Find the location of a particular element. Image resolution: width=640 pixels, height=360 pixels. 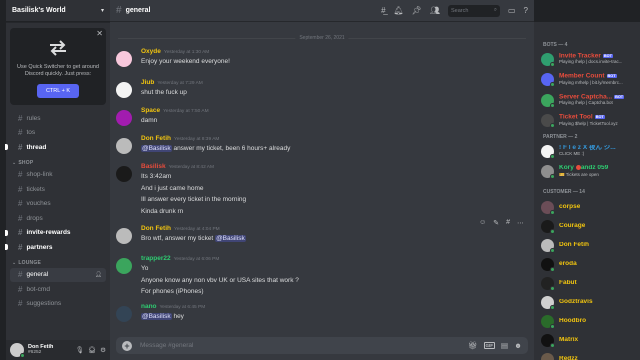

member-item: Matrix is located at coordinates (589, 340).